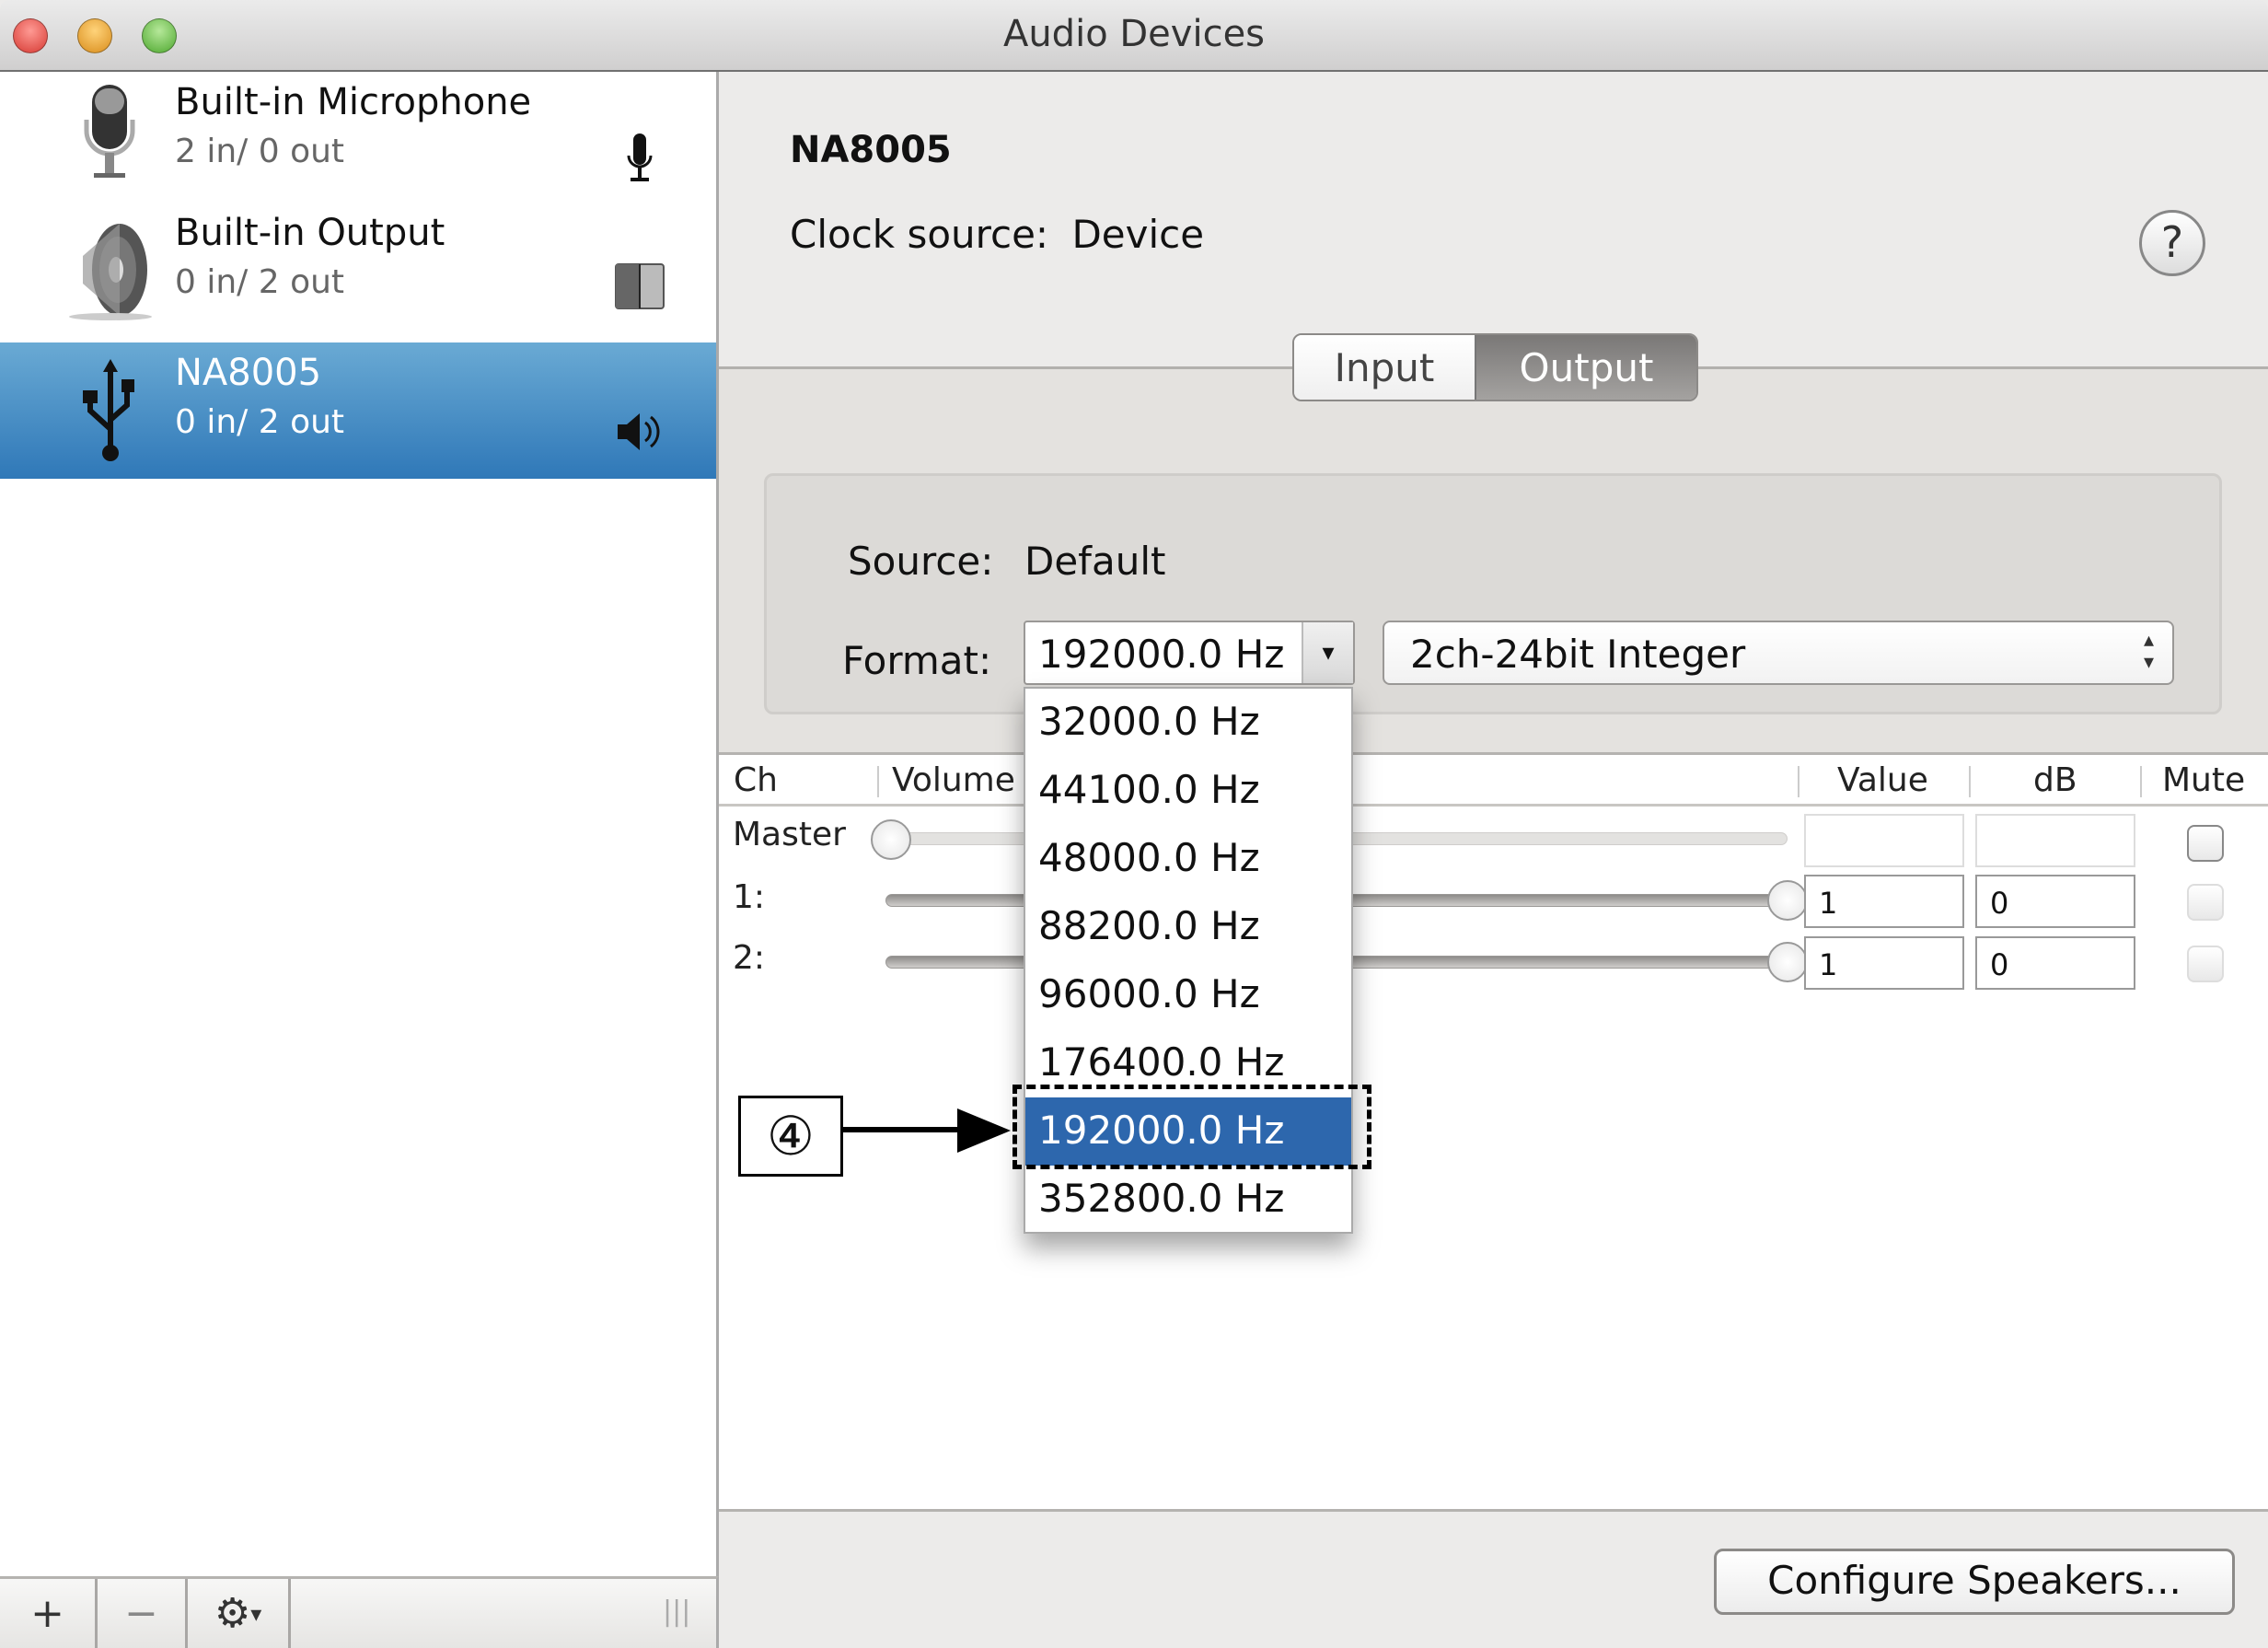  Describe the element at coordinates (232, 1614) in the screenshot. I see `gear-icon: ⚙` at that location.